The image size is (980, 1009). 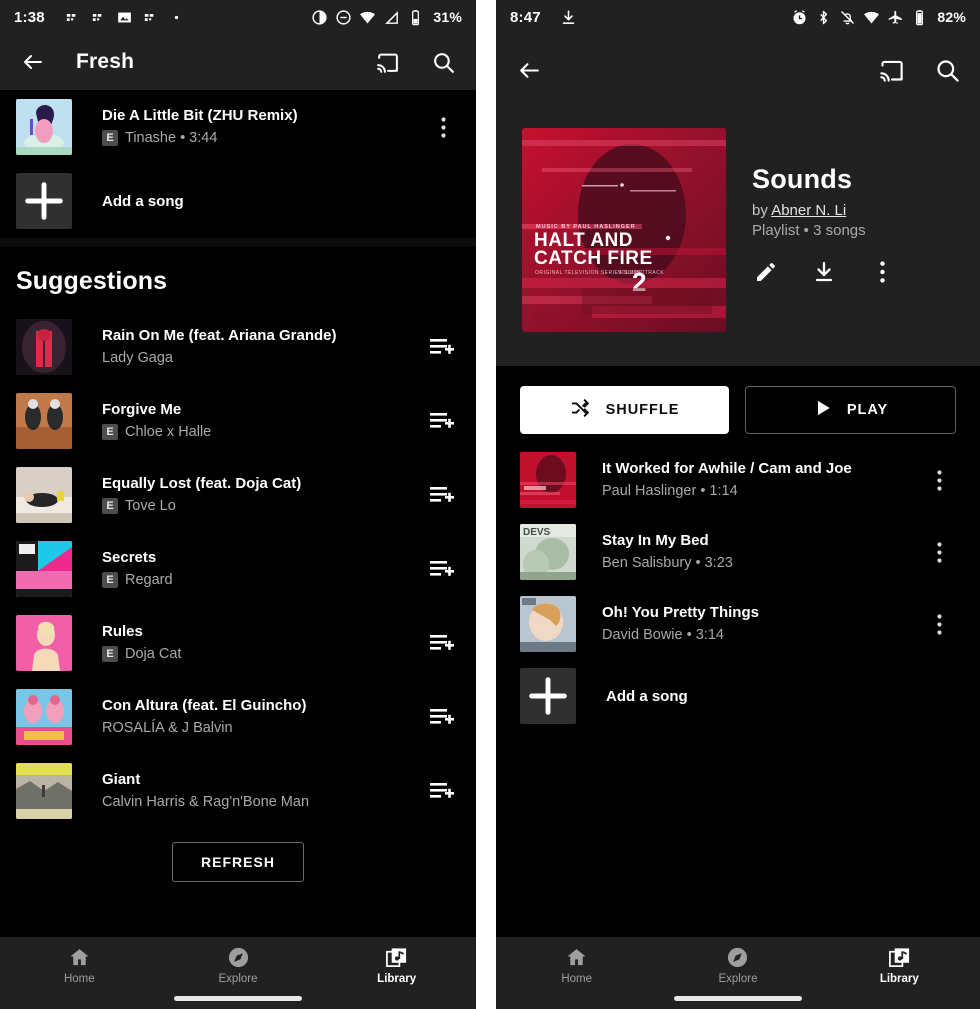 What do you see at coordinates (238, 862) in the screenshot?
I see `refresh-button: REFRESH` at bounding box center [238, 862].